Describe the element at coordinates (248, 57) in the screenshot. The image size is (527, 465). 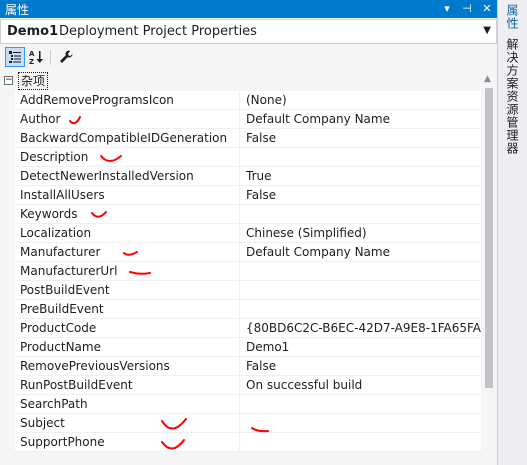
I see `properties-toolbar: A Z` at that location.